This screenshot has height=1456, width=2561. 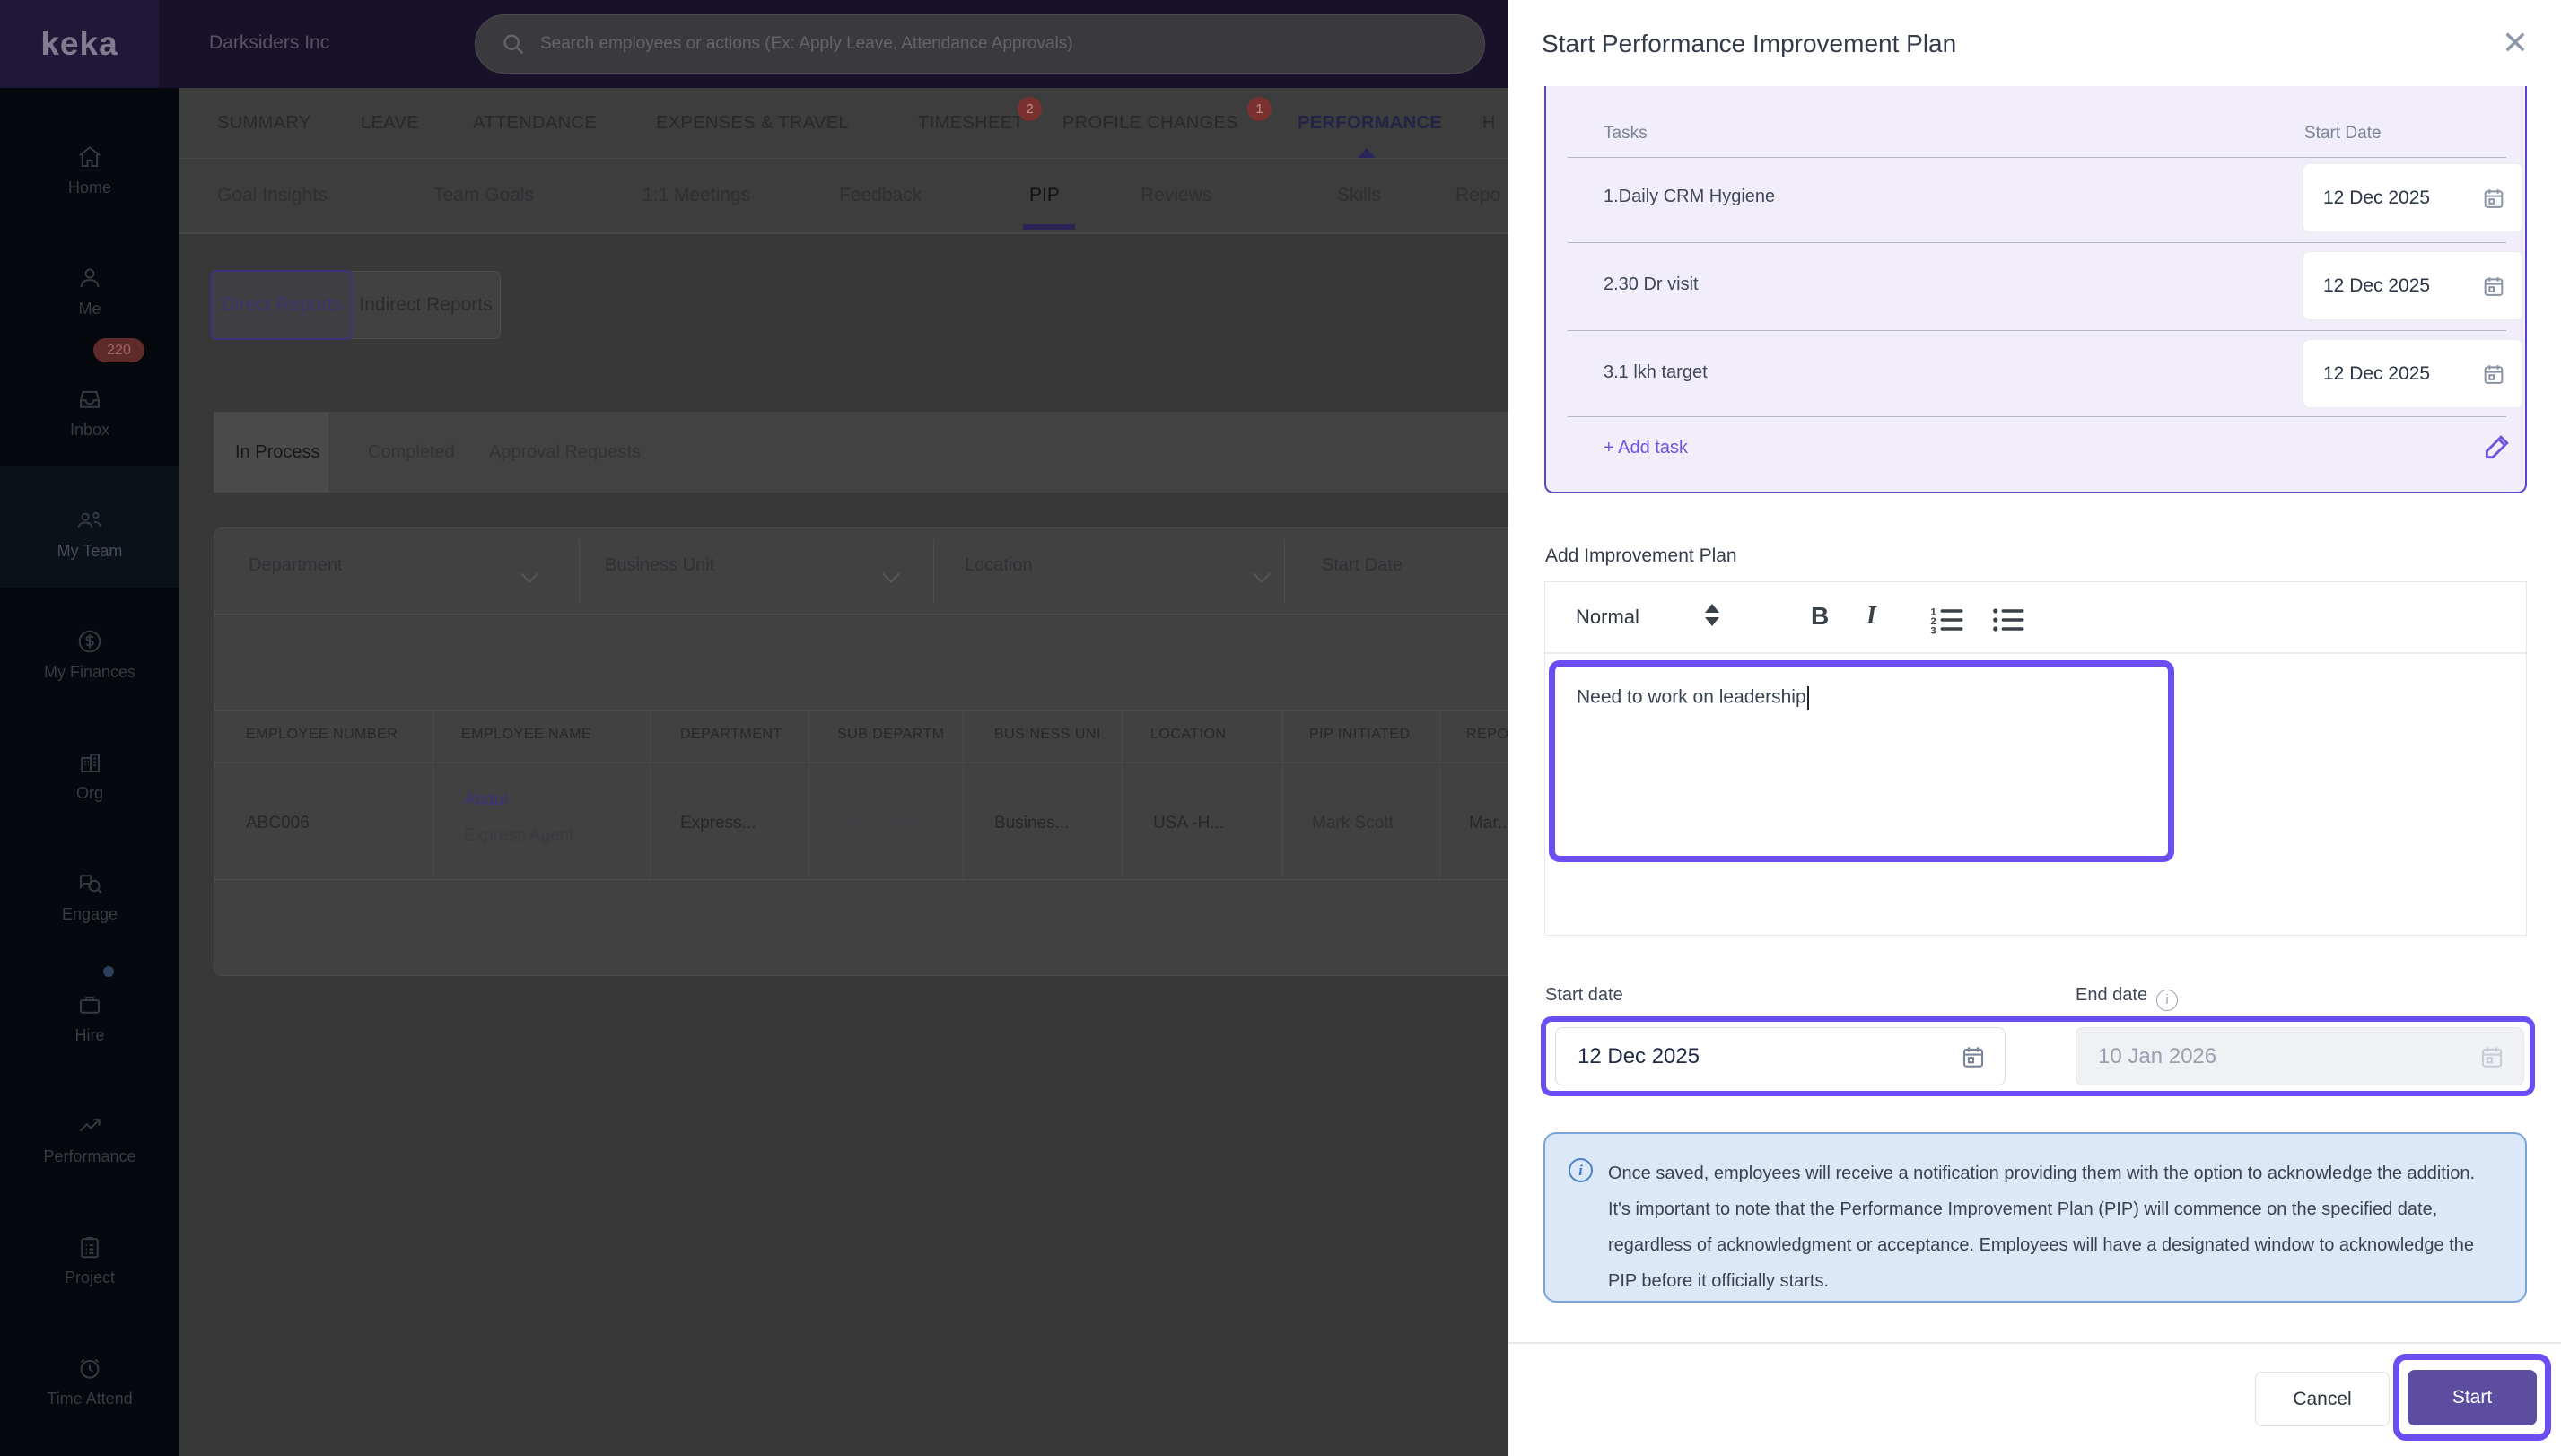 I want to click on cell-pip-initiated: Mark Scott, so click(x=1353, y=823).